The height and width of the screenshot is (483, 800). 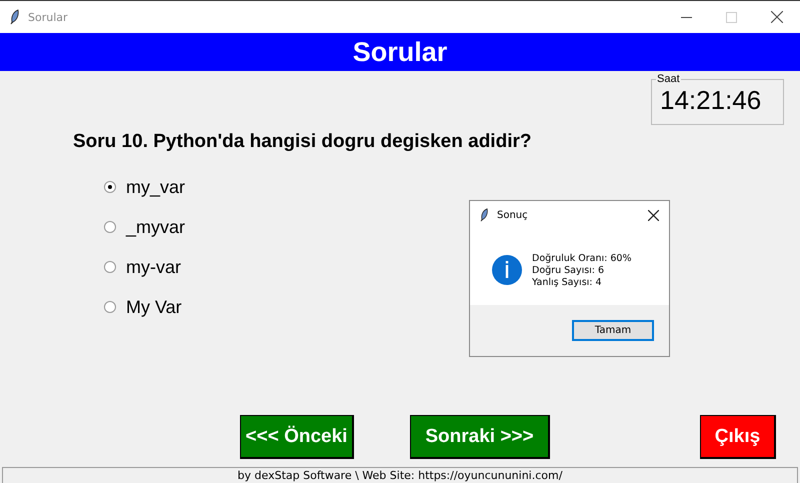 What do you see at coordinates (569, 271) in the screenshot?
I see `result-line: Doğru Sayısı: 6` at bounding box center [569, 271].